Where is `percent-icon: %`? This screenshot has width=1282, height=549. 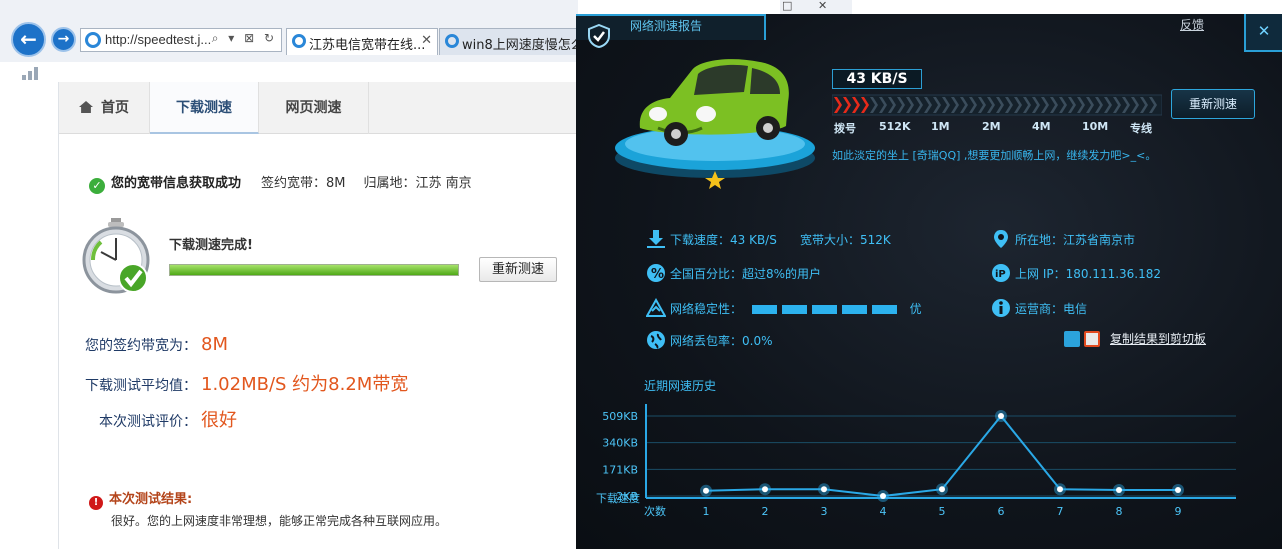 percent-icon: % is located at coordinates (656, 273).